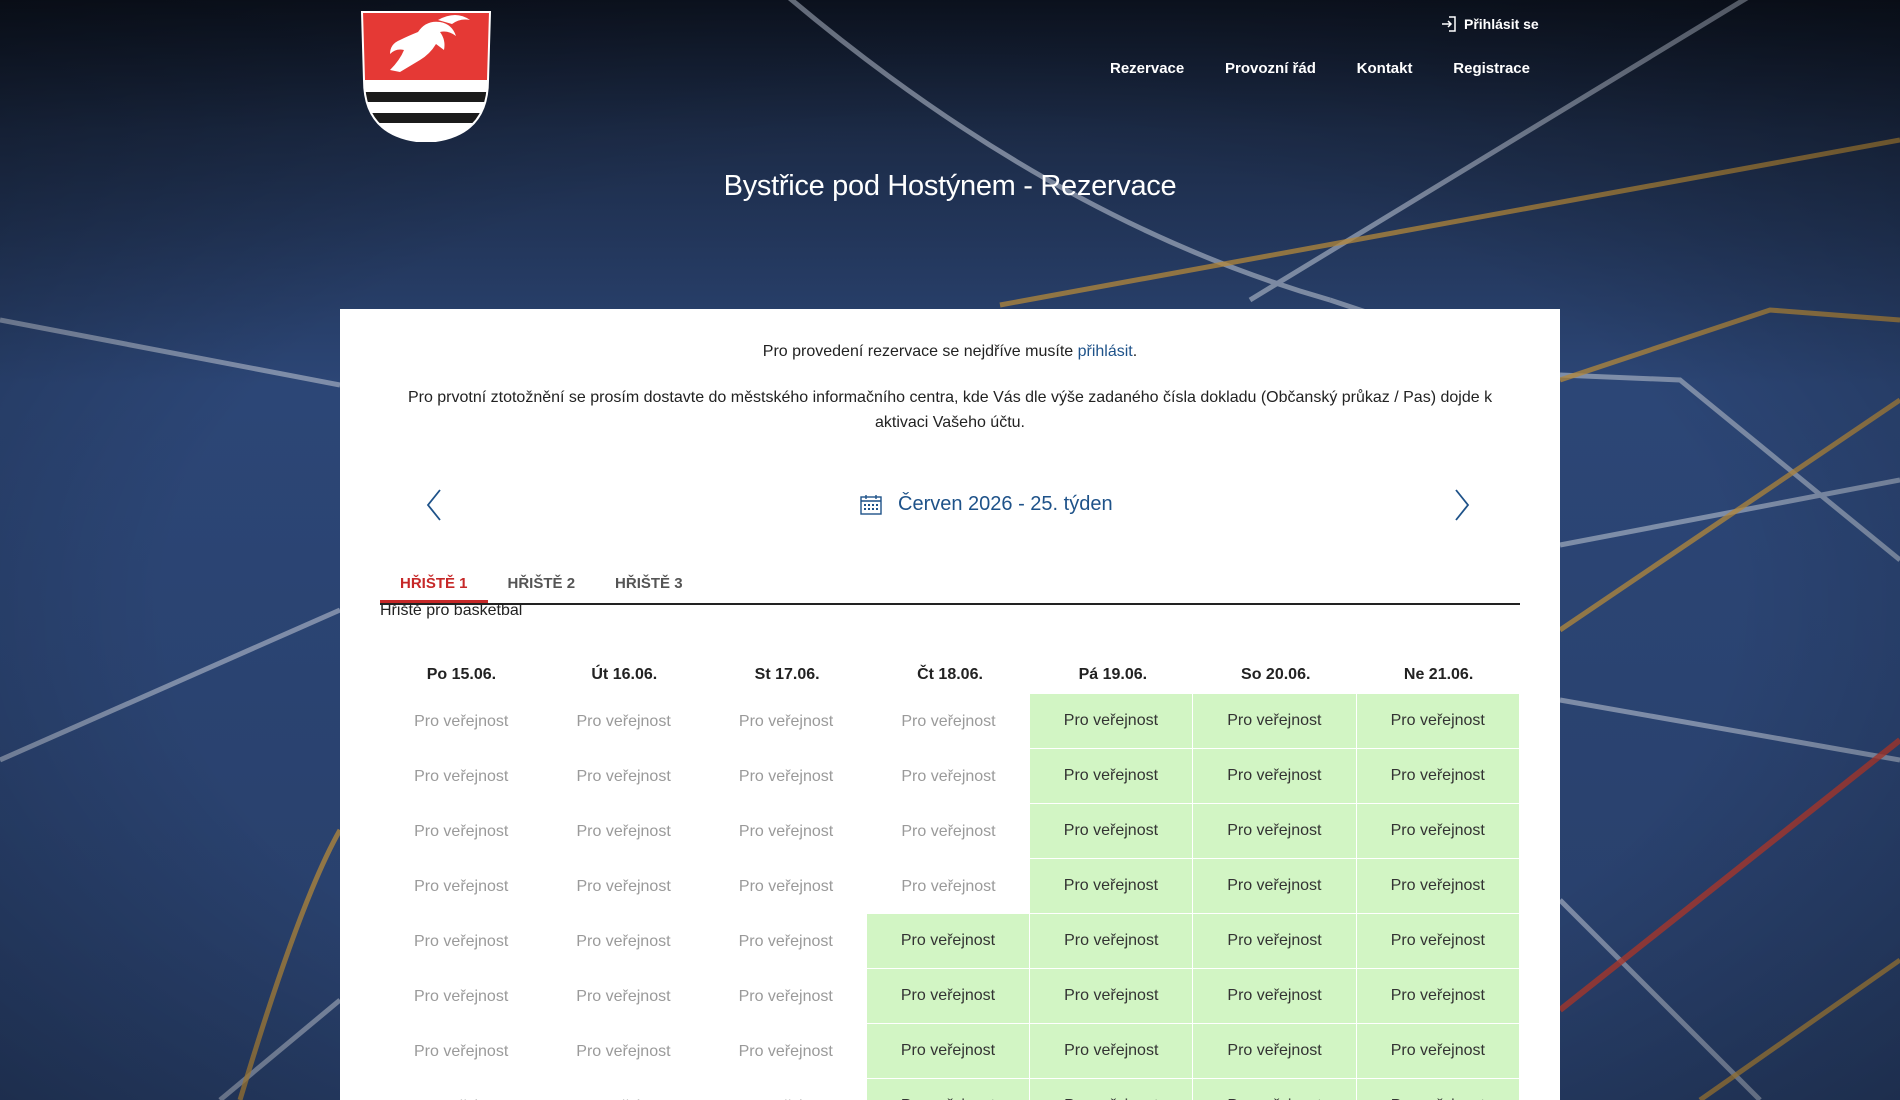 Image resolution: width=1900 pixels, height=1100 pixels. I want to click on calendar-icon, so click(871, 504).